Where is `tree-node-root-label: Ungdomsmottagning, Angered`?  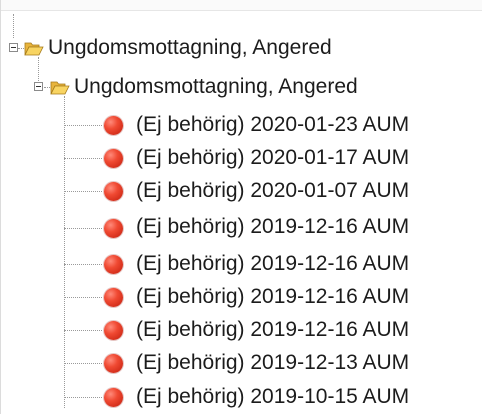
tree-node-root-label: Ungdomsmottagning, Angered is located at coordinates (190, 48).